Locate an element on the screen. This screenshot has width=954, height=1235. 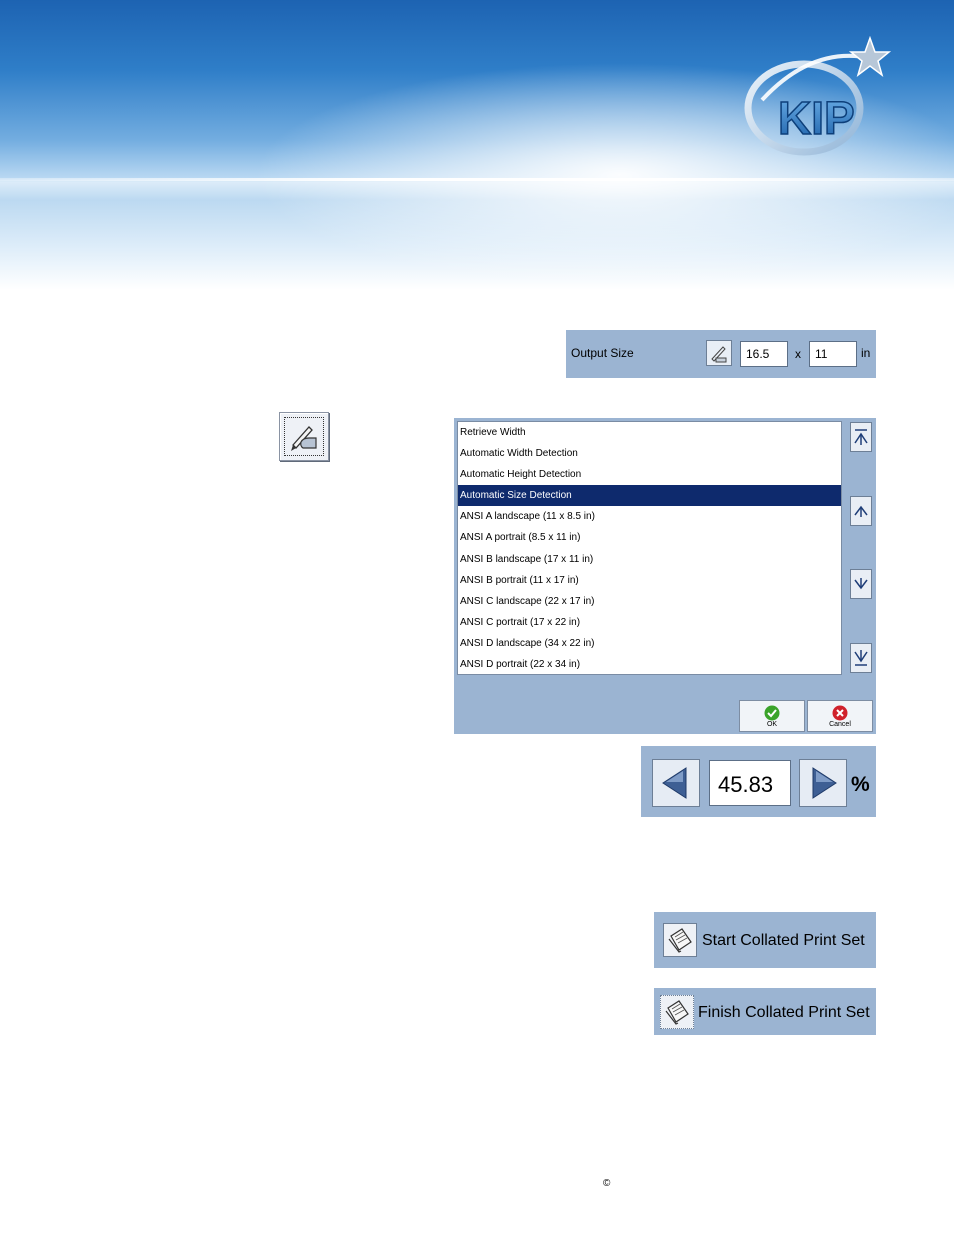
width-field: 16.5 is located at coordinates (764, 354).